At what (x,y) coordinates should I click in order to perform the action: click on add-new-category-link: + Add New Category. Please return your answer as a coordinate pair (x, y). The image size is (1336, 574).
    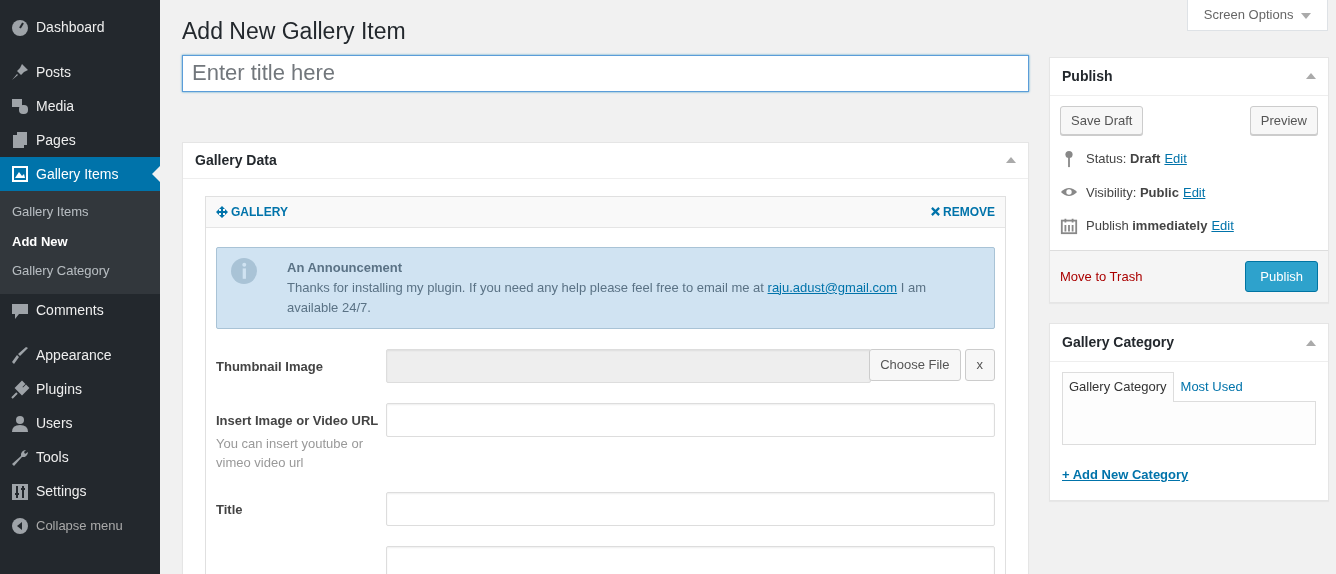
    Looking at the image, I should click on (1125, 474).